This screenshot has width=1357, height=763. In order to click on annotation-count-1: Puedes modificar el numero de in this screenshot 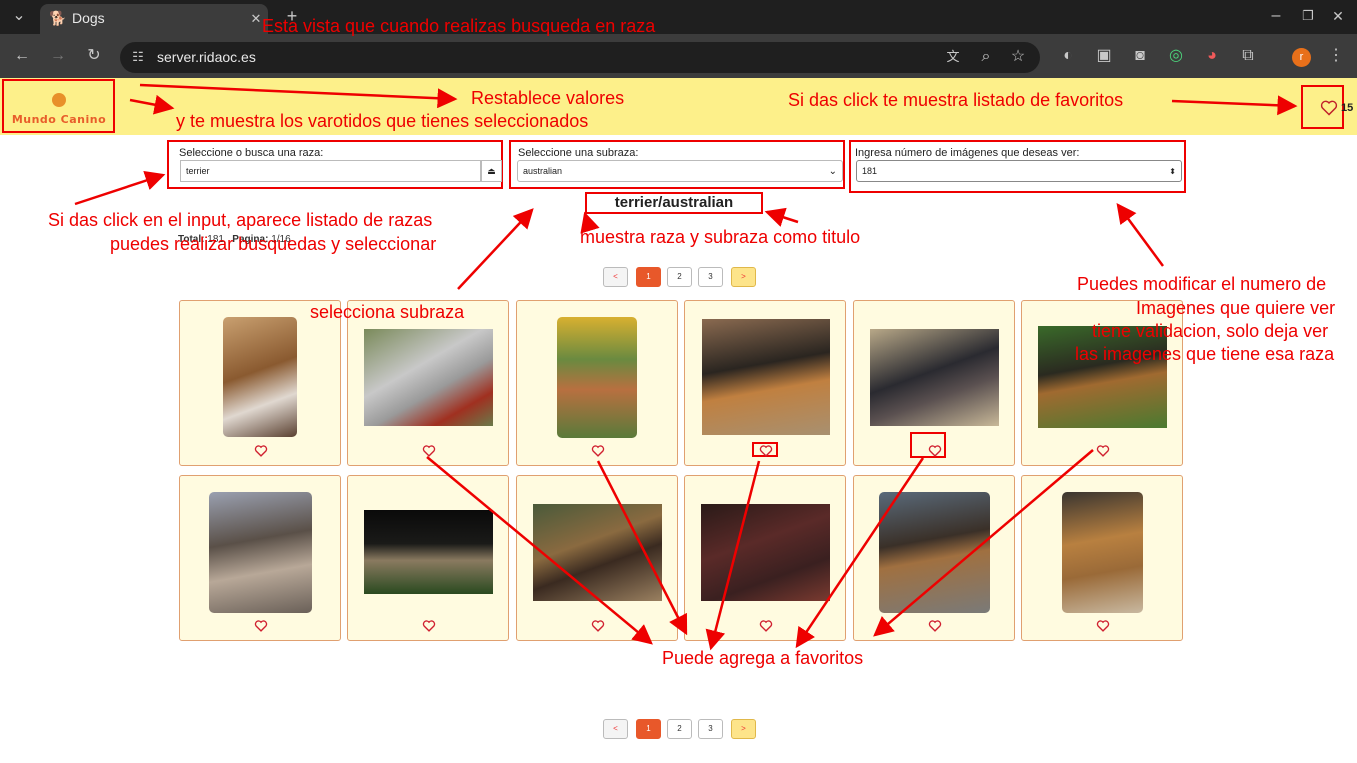, I will do `click(1202, 284)`.